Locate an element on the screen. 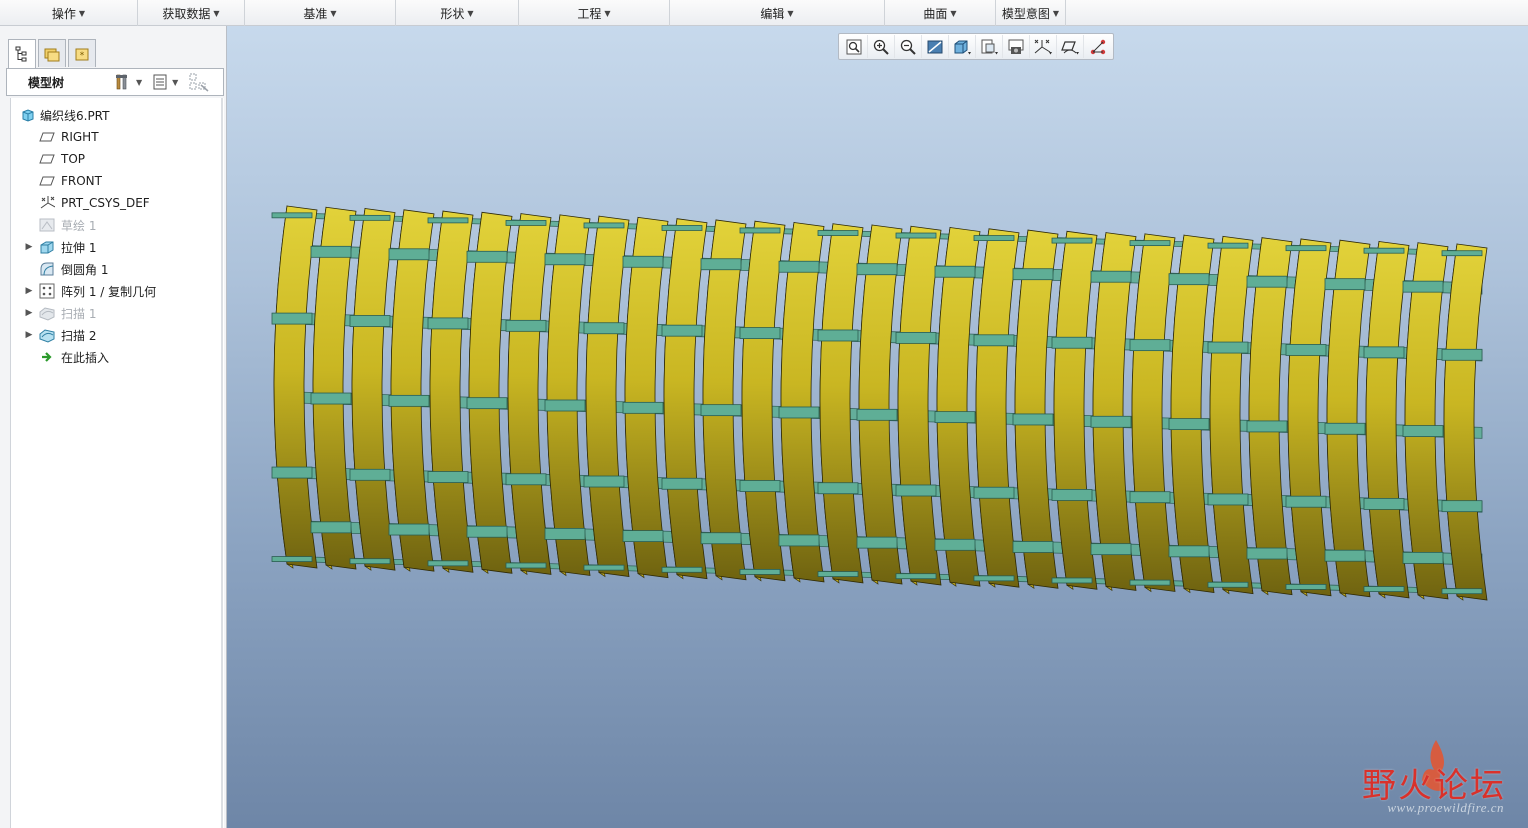 The width and height of the screenshot is (1528, 828). navigator-tabs: * is located at coordinates (53, 53).